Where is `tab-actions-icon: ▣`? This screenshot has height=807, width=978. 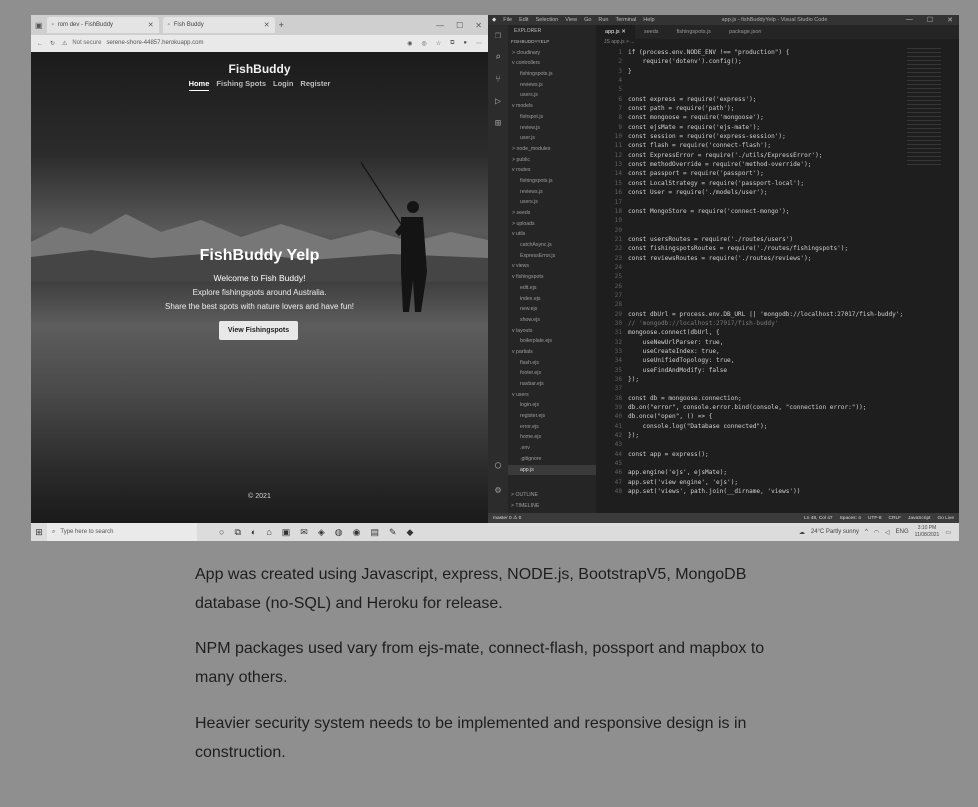
tab-actions-icon: ▣ is located at coordinates (39, 25).